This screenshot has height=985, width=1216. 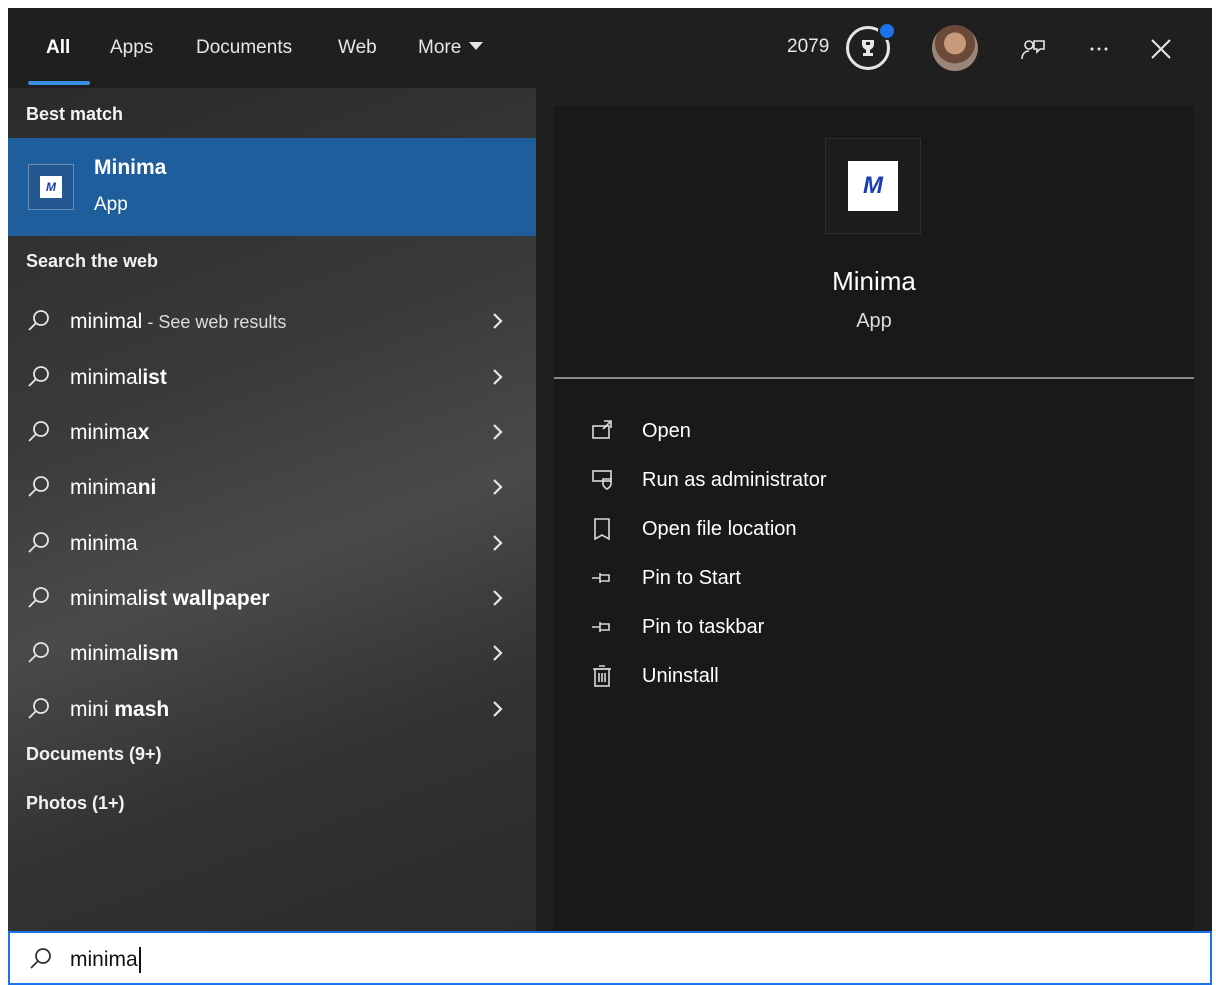 I want to click on web-suggestion: minimani, so click(x=272, y=487).